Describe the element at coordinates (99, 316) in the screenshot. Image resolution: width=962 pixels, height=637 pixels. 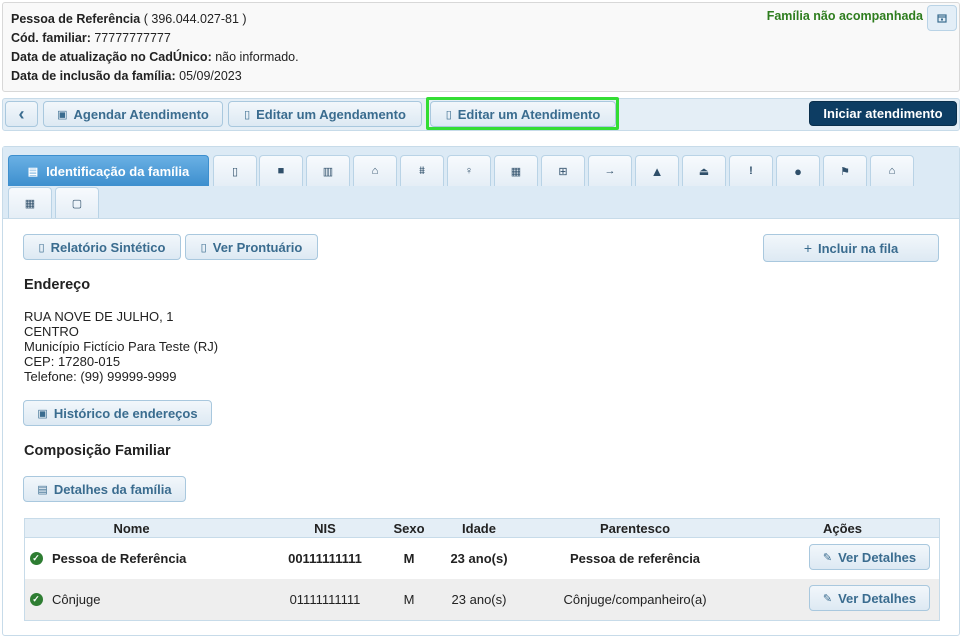
I see `address-street: RUA NOVE DE JULHO, 1` at that location.